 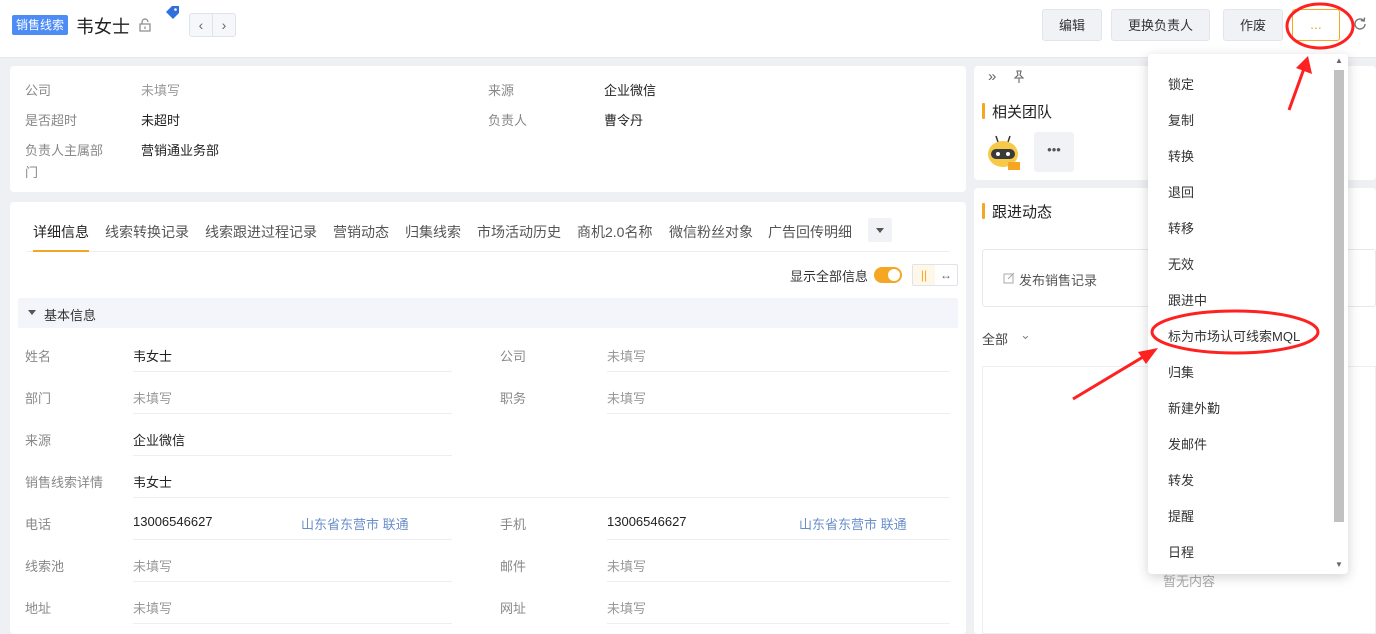 What do you see at coordinates (355, 524) in the screenshot?
I see `field-phone-location: 山东省东营市 联通` at bounding box center [355, 524].